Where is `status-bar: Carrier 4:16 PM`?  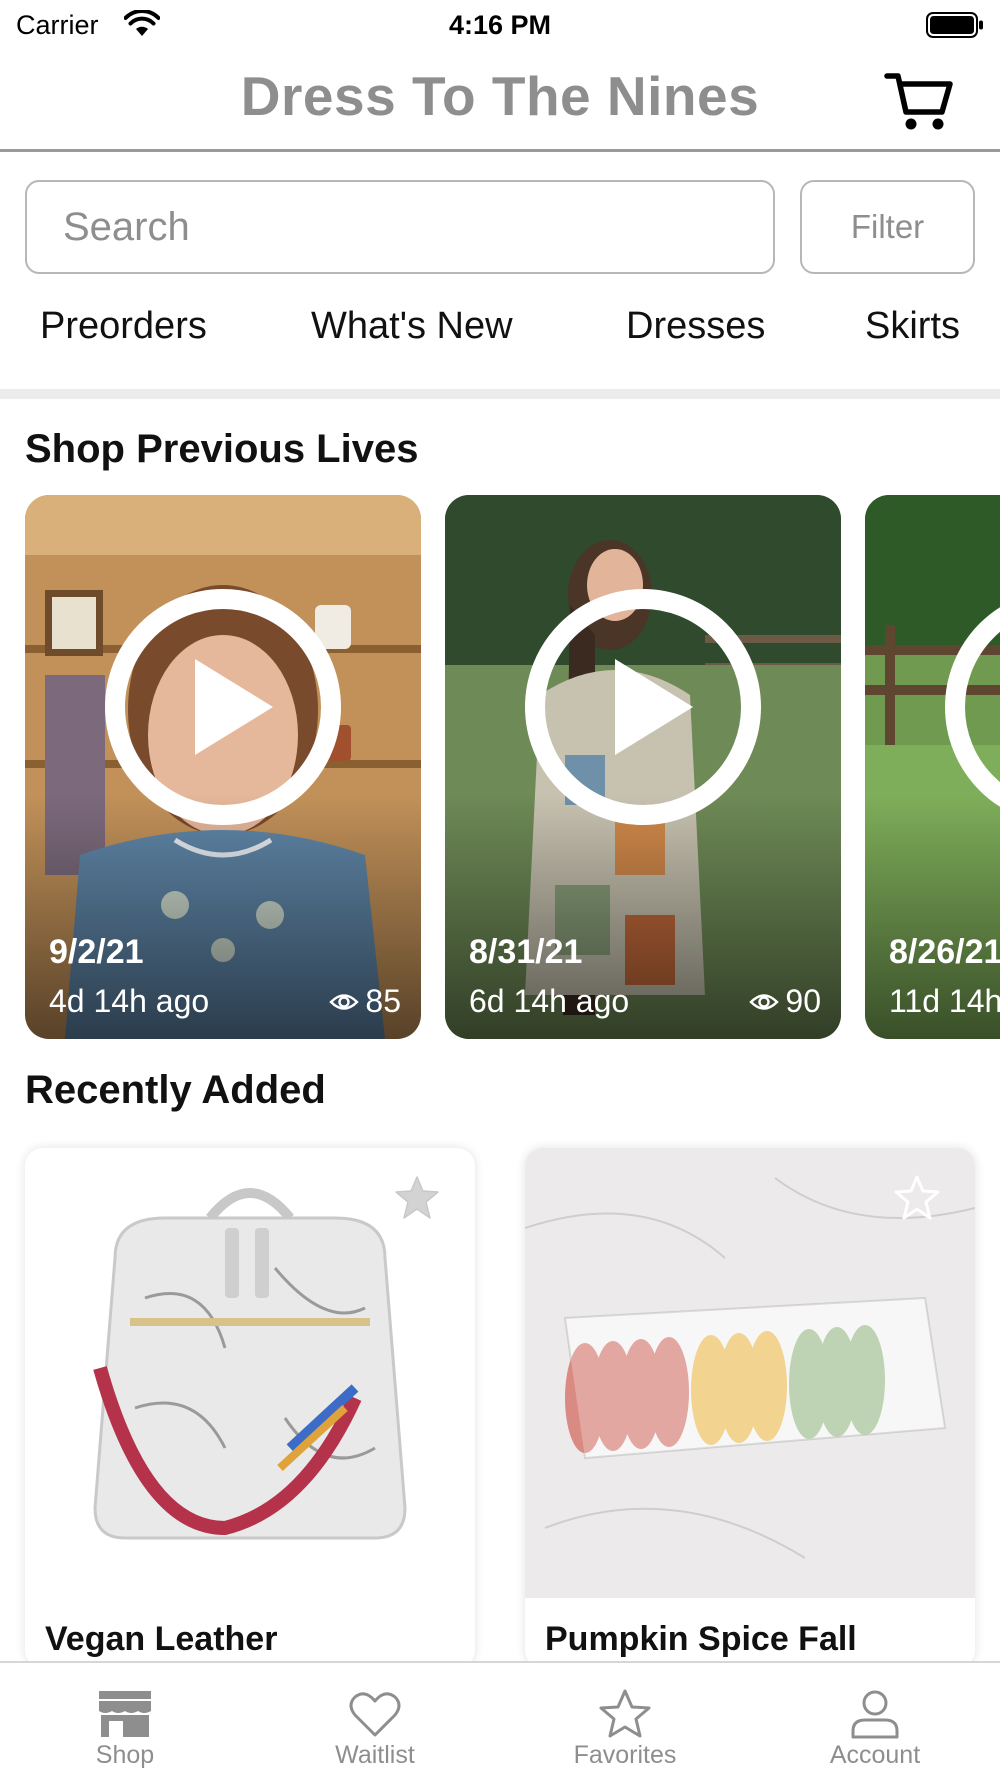 status-bar: Carrier 4:16 PM is located at coordinates (500, 25).